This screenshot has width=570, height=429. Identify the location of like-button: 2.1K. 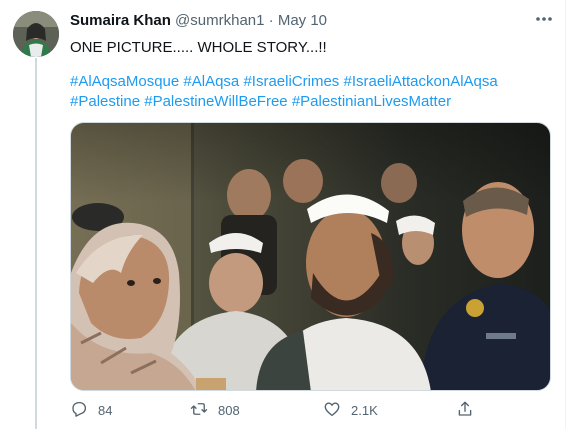
(350, 410).